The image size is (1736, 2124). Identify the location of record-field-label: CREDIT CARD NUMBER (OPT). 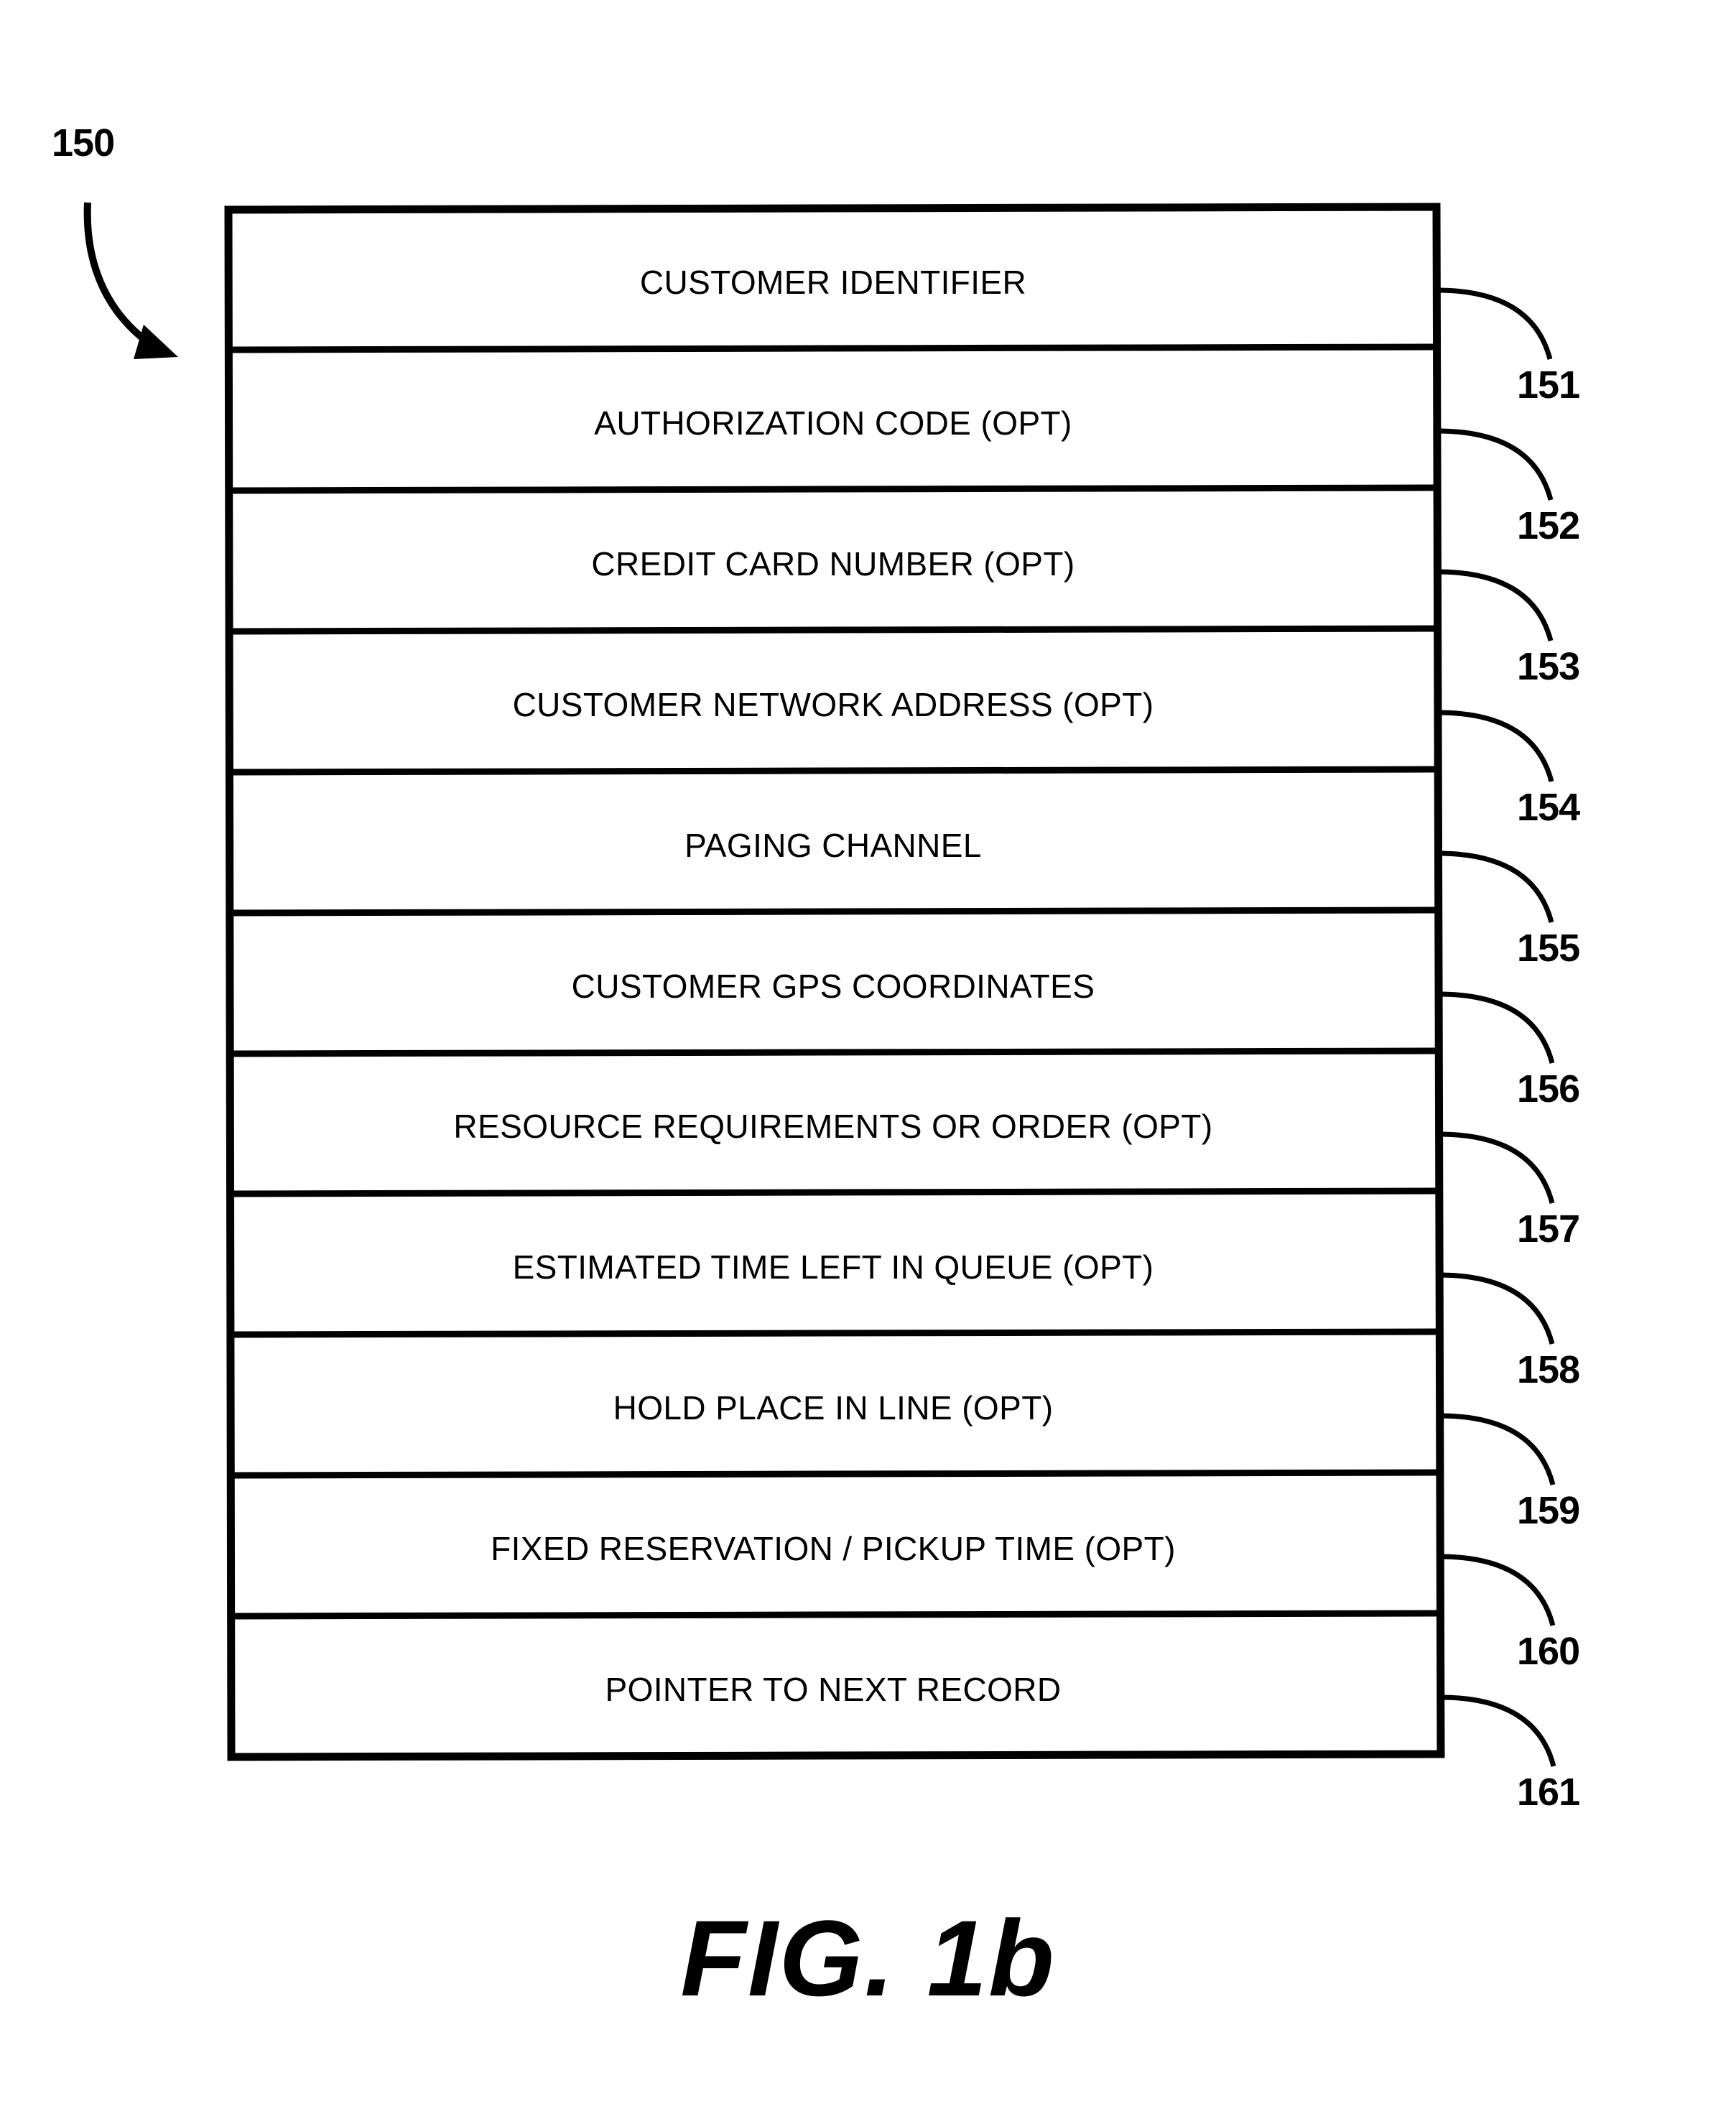
(833, 564).